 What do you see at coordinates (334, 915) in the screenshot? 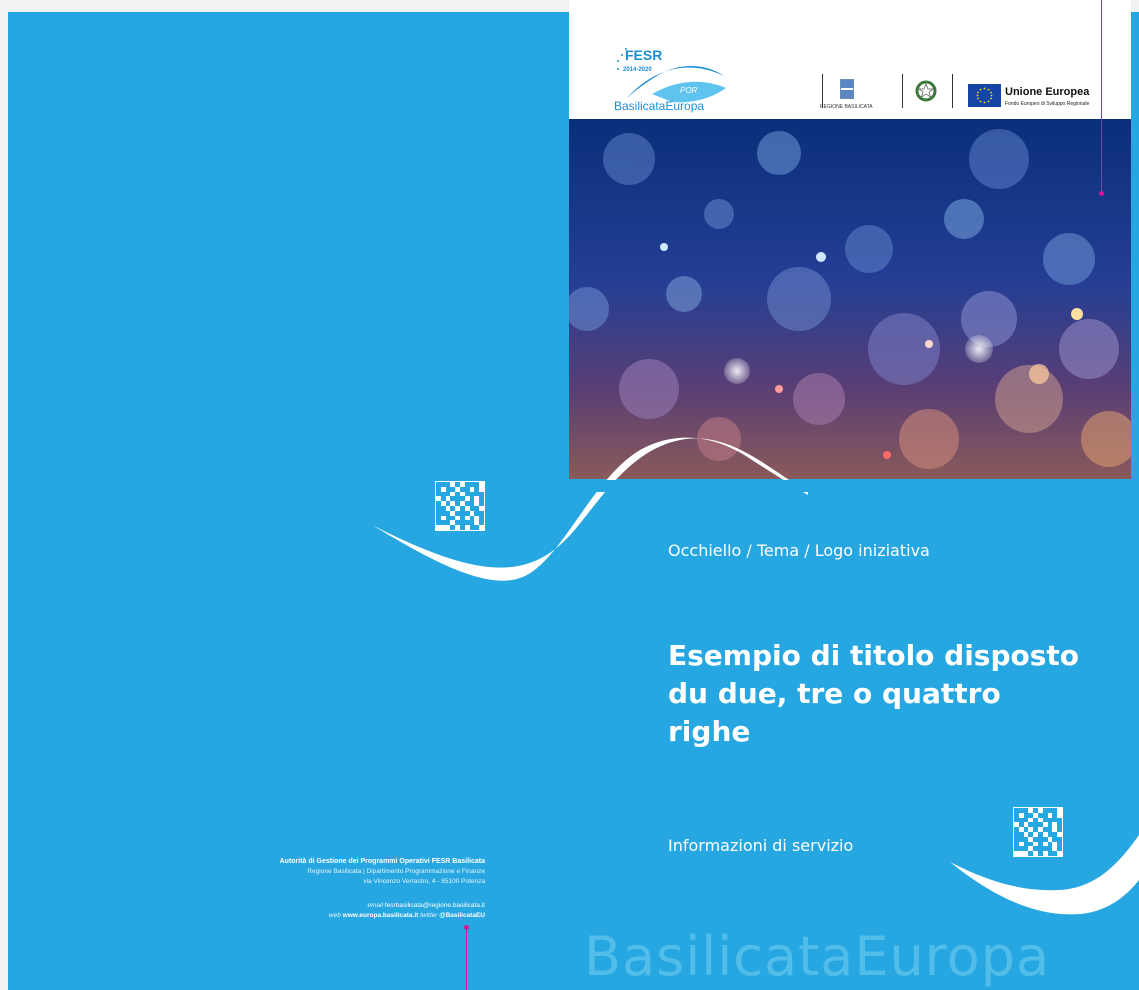
I see `web-label: web` at bounding box center [334, 915].